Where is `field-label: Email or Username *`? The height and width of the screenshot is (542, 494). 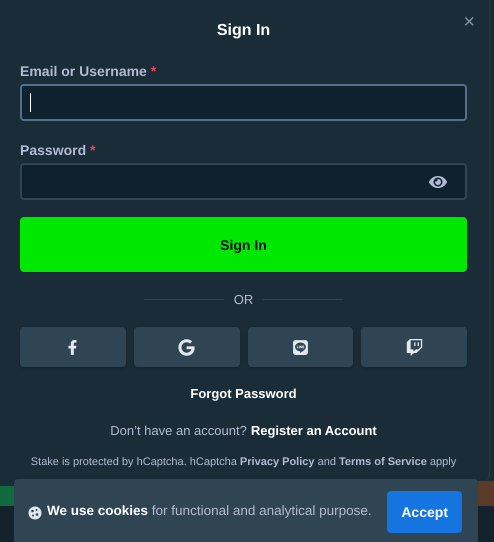 field-label: Email or Username * is located at coordinates (88, 71).